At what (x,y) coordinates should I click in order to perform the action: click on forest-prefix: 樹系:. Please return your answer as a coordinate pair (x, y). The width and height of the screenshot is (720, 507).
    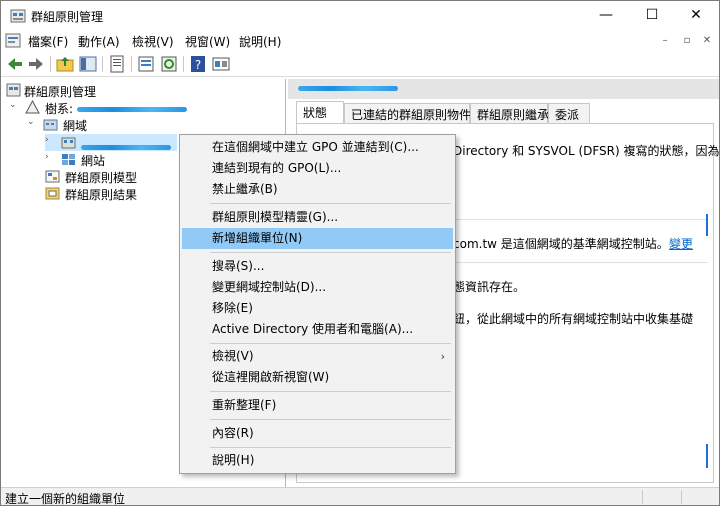
    Looking at the image, I should click on (61, 109).